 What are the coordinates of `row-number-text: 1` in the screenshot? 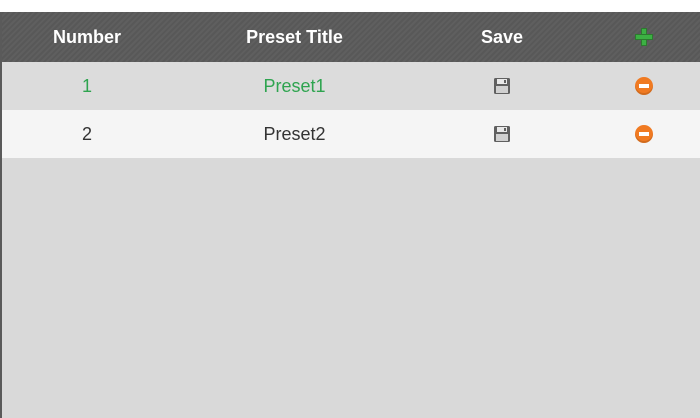 It's located at (86, 85).